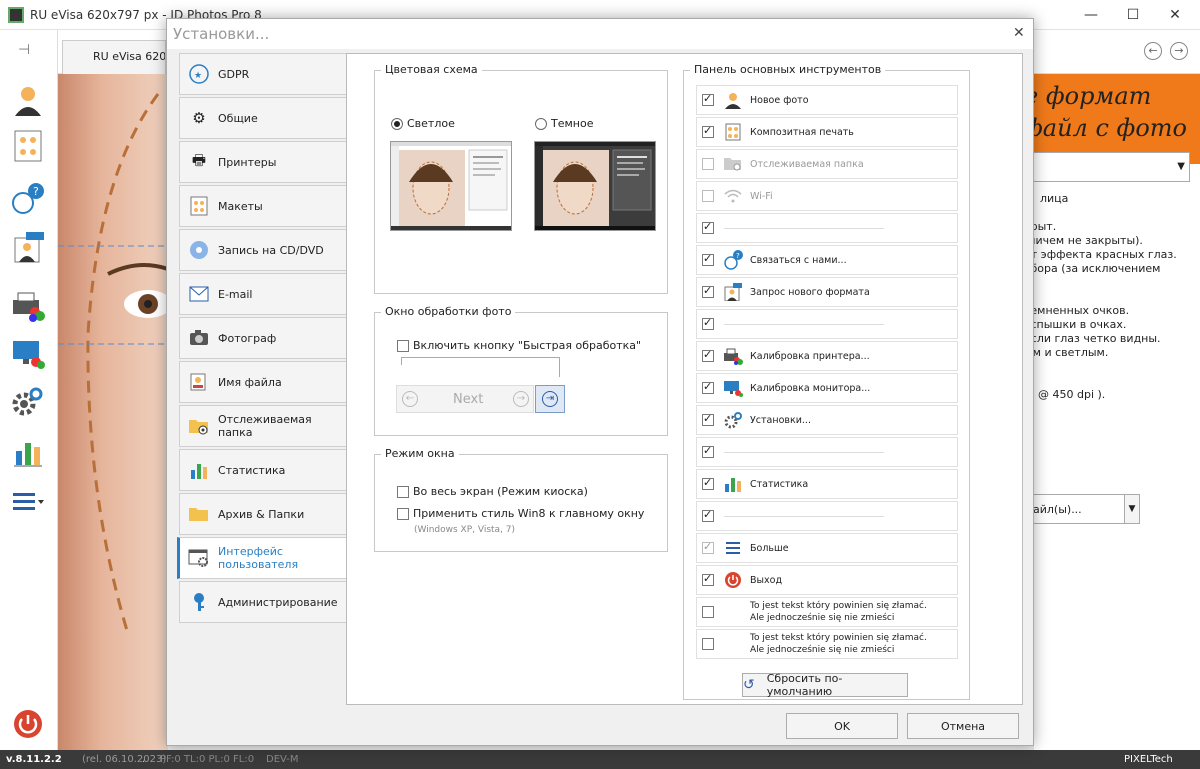 This screenshot has height=769, width=1200. Describe the element at coordinates (749, 685) in the screenshot. I see `reset-icon: ↺` at that location.